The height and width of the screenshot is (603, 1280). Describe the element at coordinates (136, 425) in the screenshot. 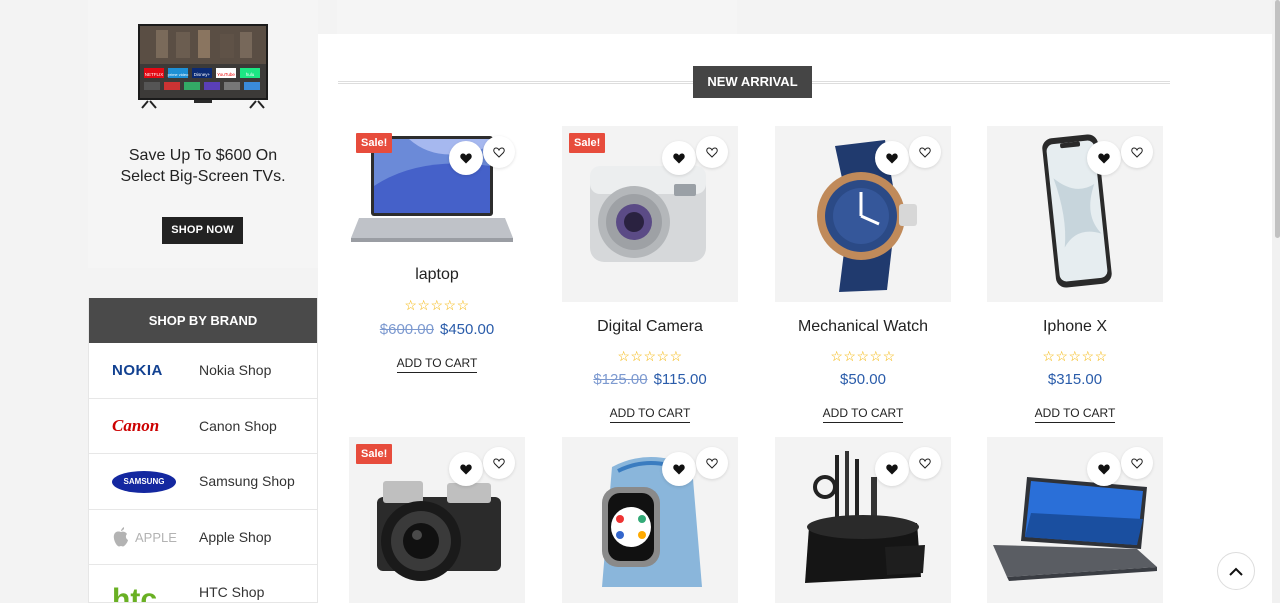

I see `canon-logo: Canon` at that location.